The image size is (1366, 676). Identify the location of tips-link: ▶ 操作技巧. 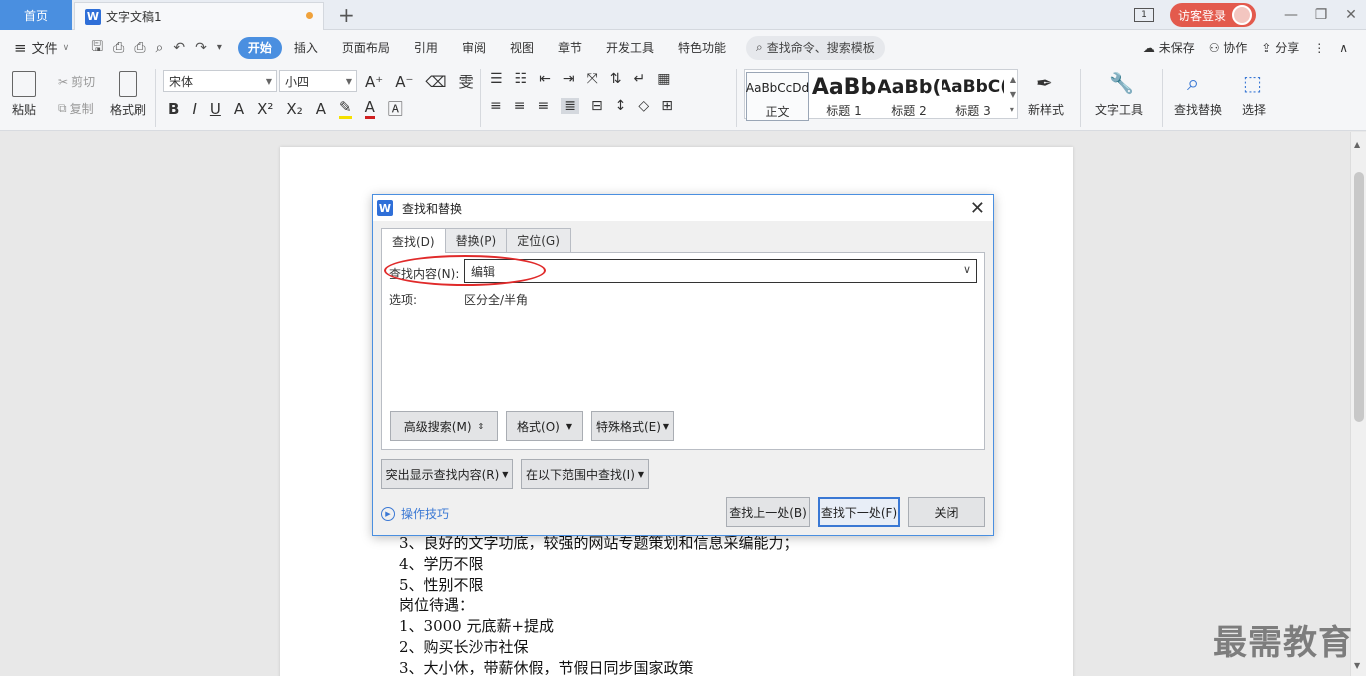
(415, 513).